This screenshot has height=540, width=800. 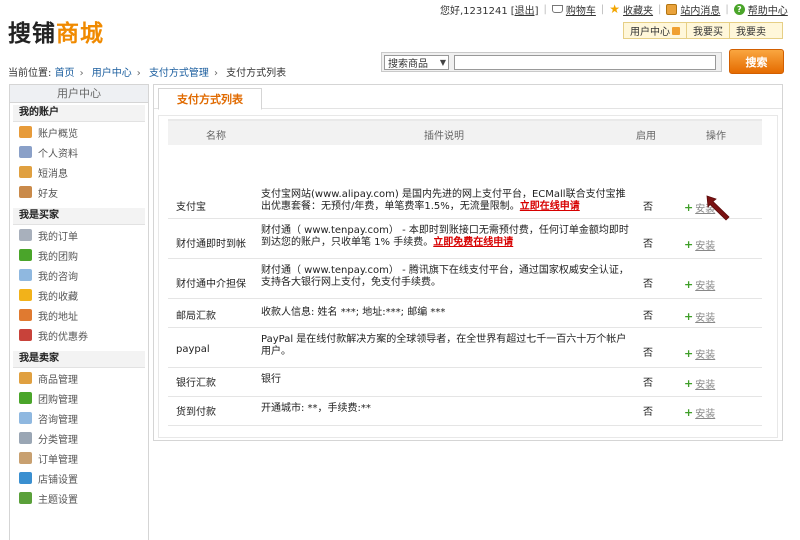 What do you see at coordinates (196, 412) in the screenshot?
I see `payment-name: 货到付款` at bounding box center [196, 412].